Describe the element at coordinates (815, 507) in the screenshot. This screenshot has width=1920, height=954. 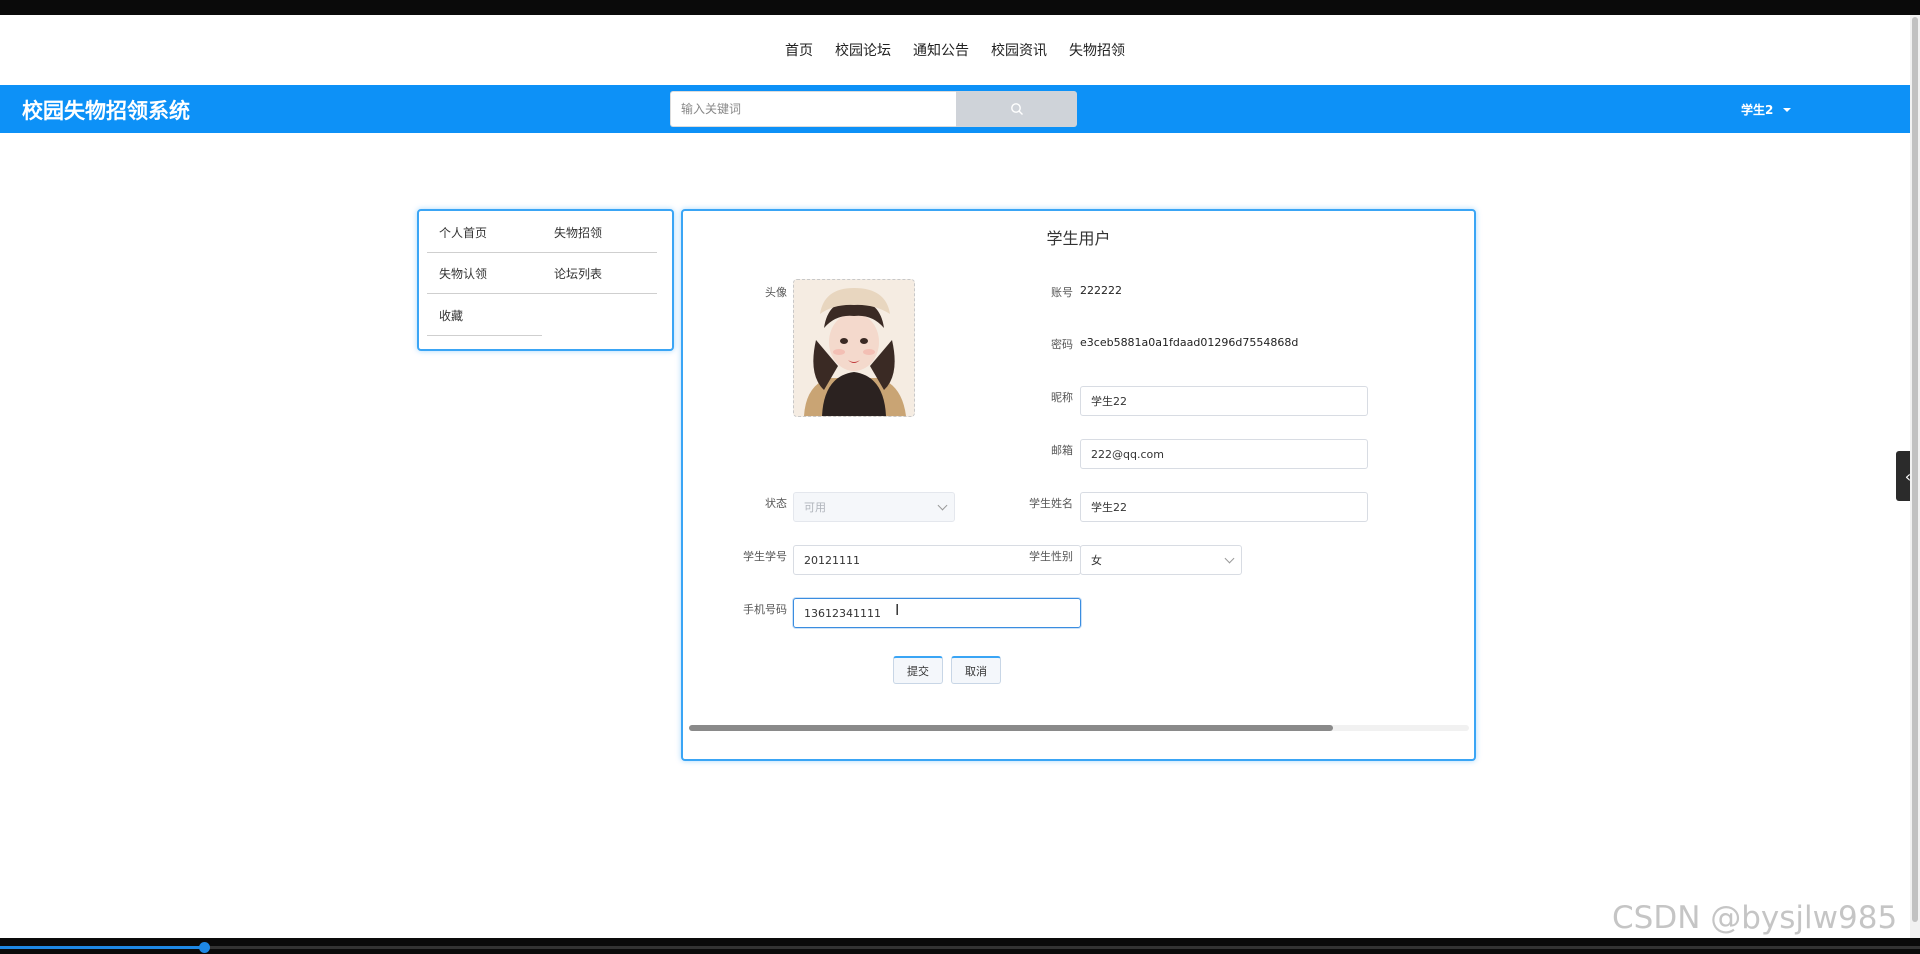
I see `status-value: 可用` at that location.